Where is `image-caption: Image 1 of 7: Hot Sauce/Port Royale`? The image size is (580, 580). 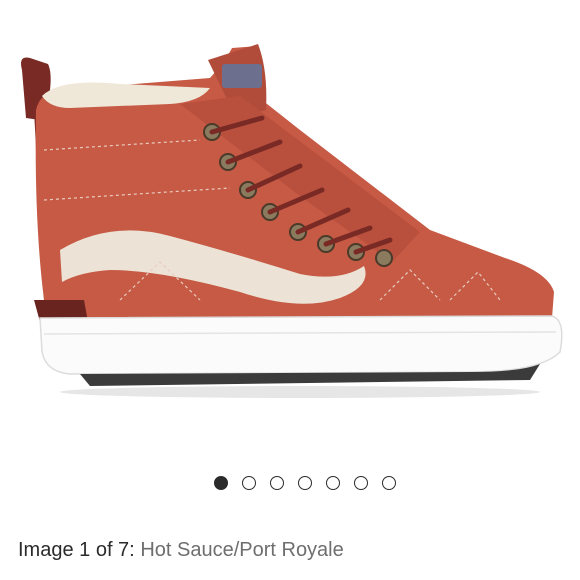 image-caption: Image 1 of 7: Hot Sauce/Port Royale is located at coordinates (181, 550).